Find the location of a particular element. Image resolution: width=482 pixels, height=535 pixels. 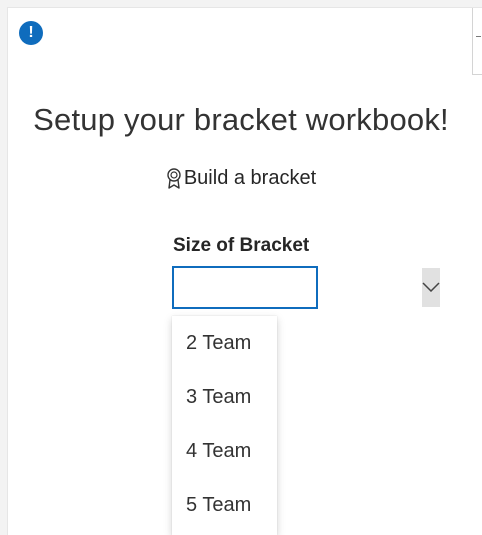

info-icon-glyph: ! is located at coordinates (31, 32).